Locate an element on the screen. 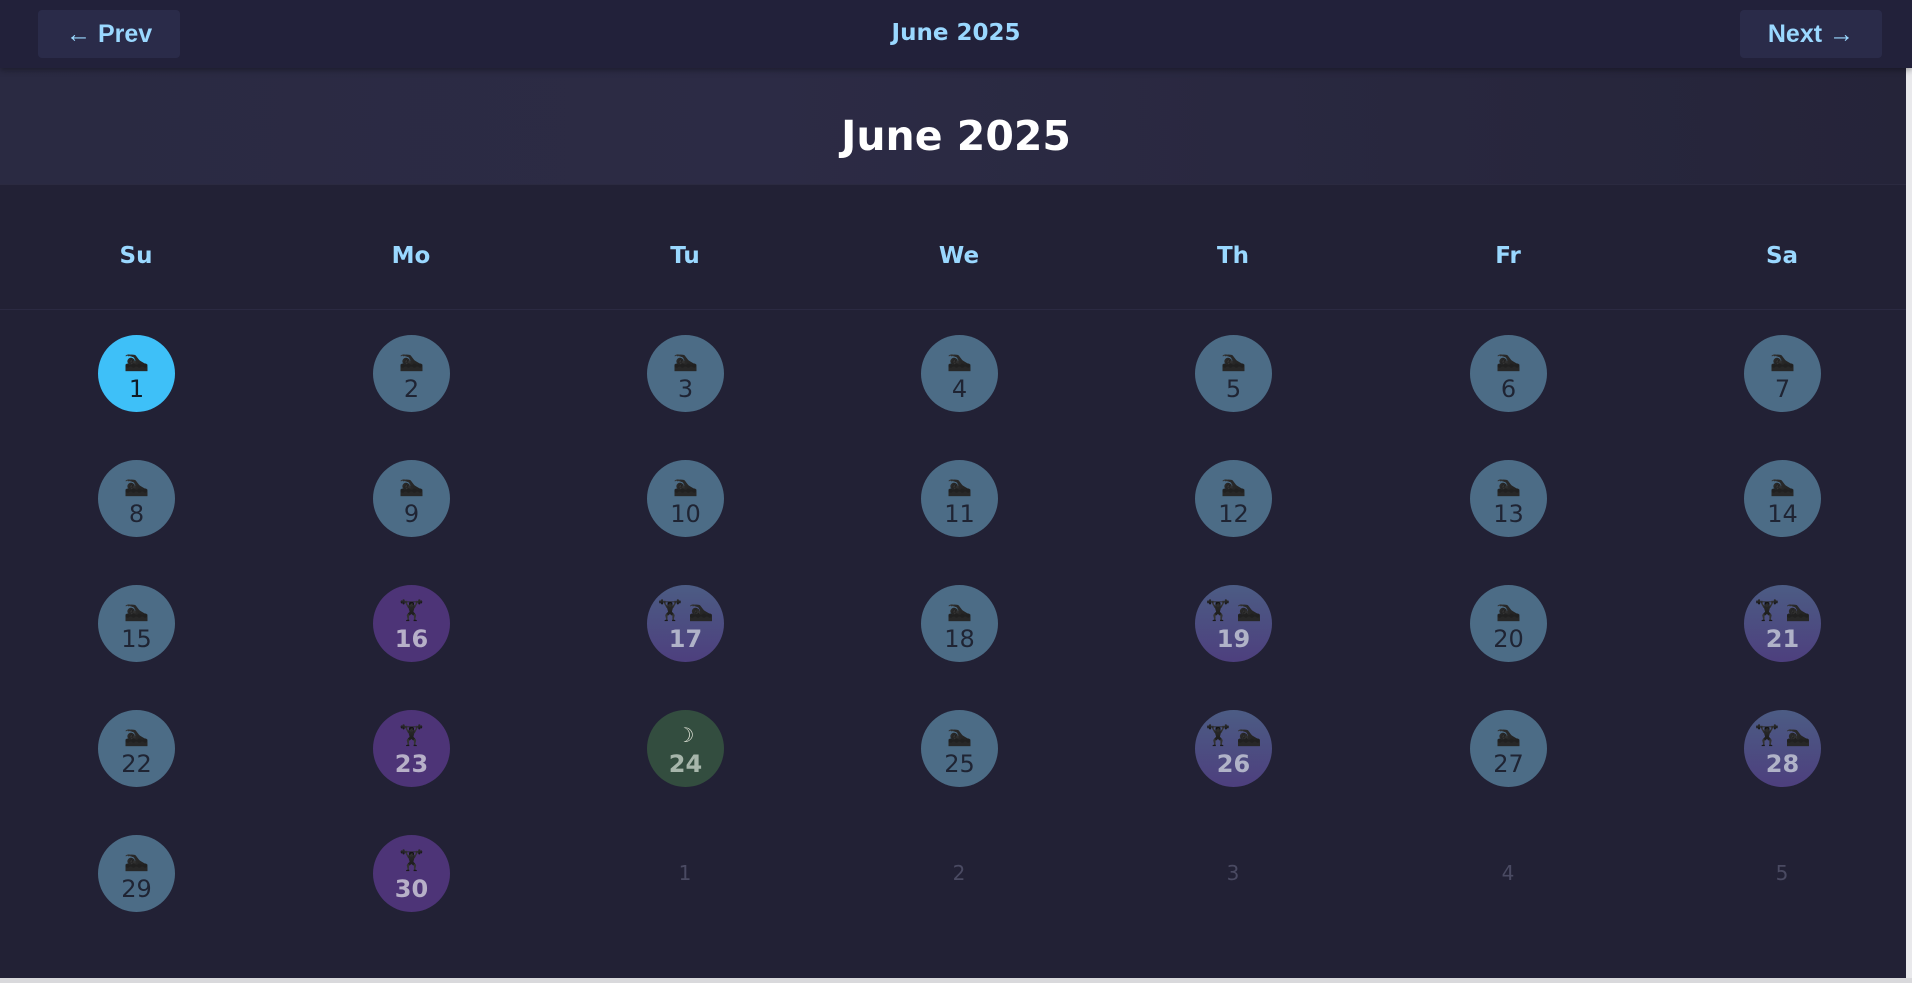 This screenshot has width=1912, height=983. day-cell: 🏊 12 is located at coordinates (1233, 498).